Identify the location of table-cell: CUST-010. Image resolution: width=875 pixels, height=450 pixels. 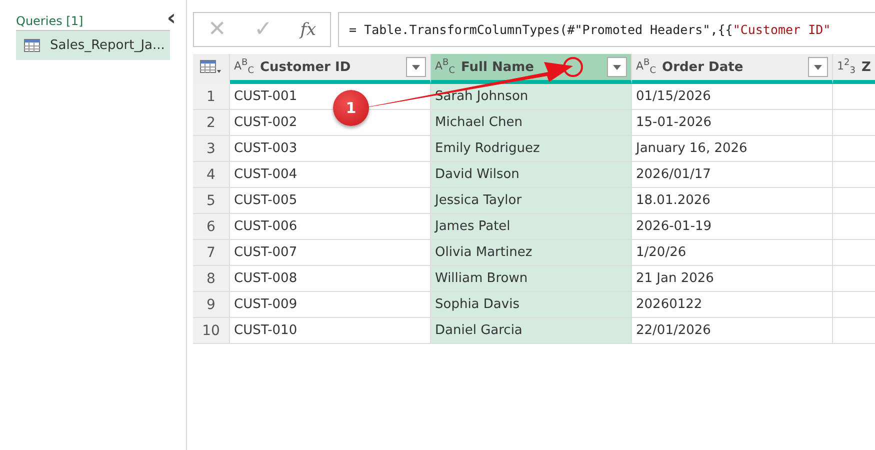
(330, 331).